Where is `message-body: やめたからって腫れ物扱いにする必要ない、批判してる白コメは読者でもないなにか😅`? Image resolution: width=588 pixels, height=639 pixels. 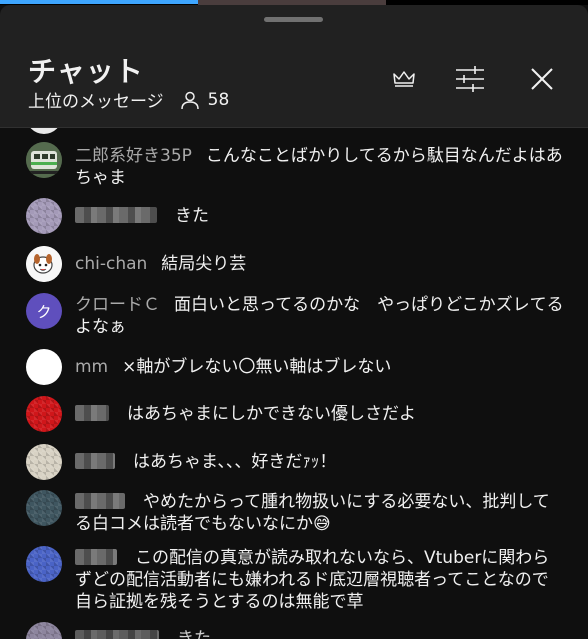 message-body: やめたからって腫れ物扱いにする必要ない、批判してる白コメは読者でもないなにか😅 is located at coordinates (319, 513).